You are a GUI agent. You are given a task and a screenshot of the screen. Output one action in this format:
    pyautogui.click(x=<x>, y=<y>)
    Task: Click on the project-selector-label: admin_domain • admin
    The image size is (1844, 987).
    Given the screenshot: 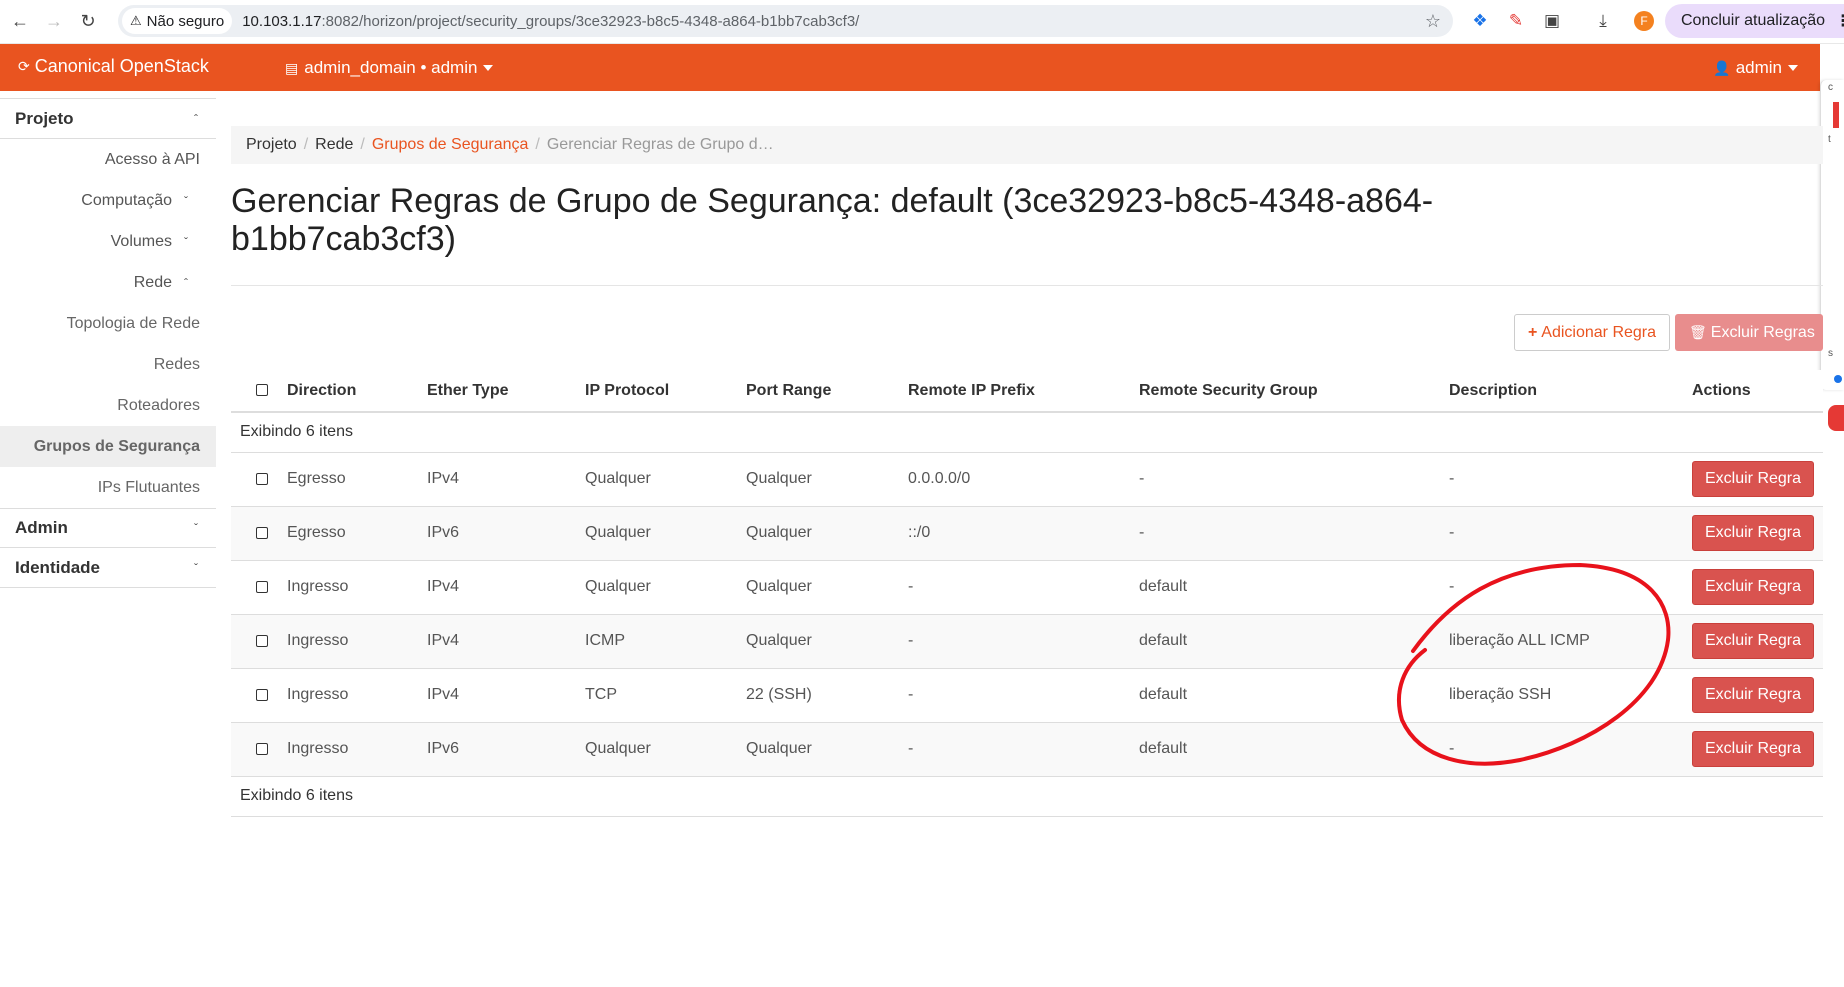 What is the action you would take?
    pyautogui.click(x=391, y=67)
    